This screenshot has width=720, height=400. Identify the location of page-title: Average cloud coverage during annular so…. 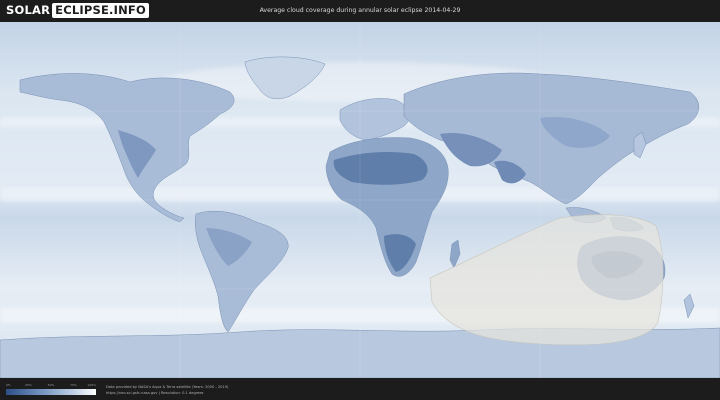
(360, 10).